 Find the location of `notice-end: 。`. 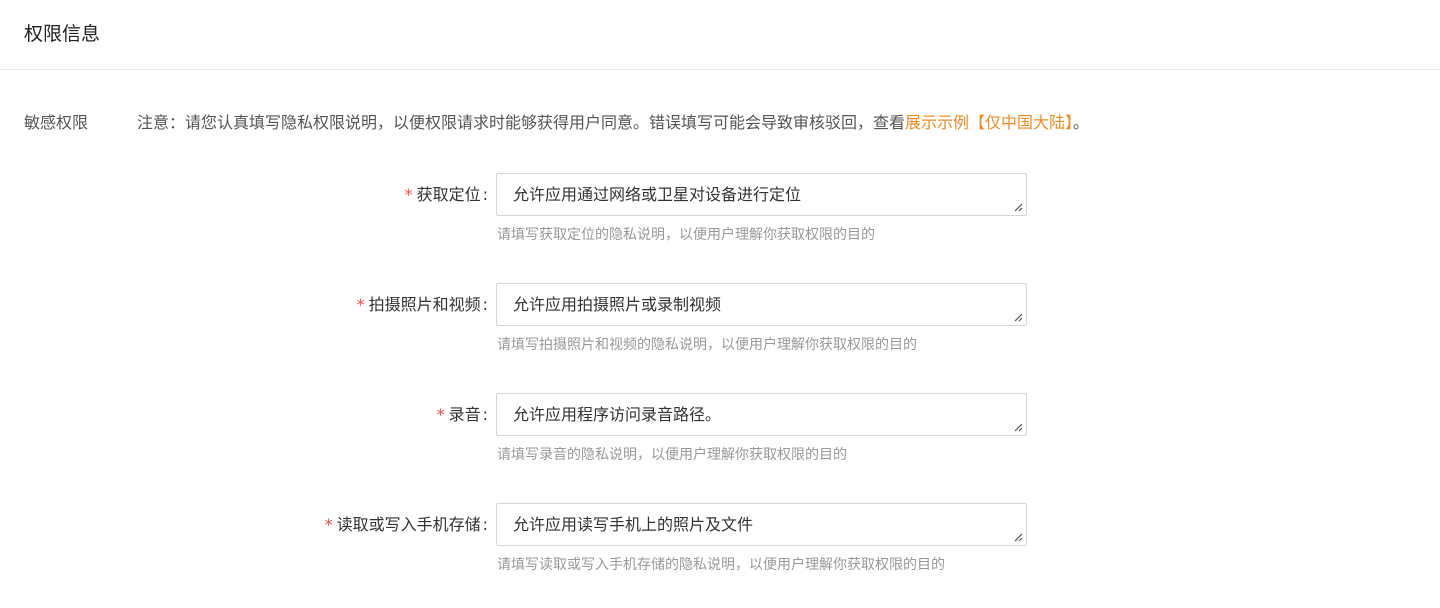

notice-end: 。 is located at coordinates (1081, 122).